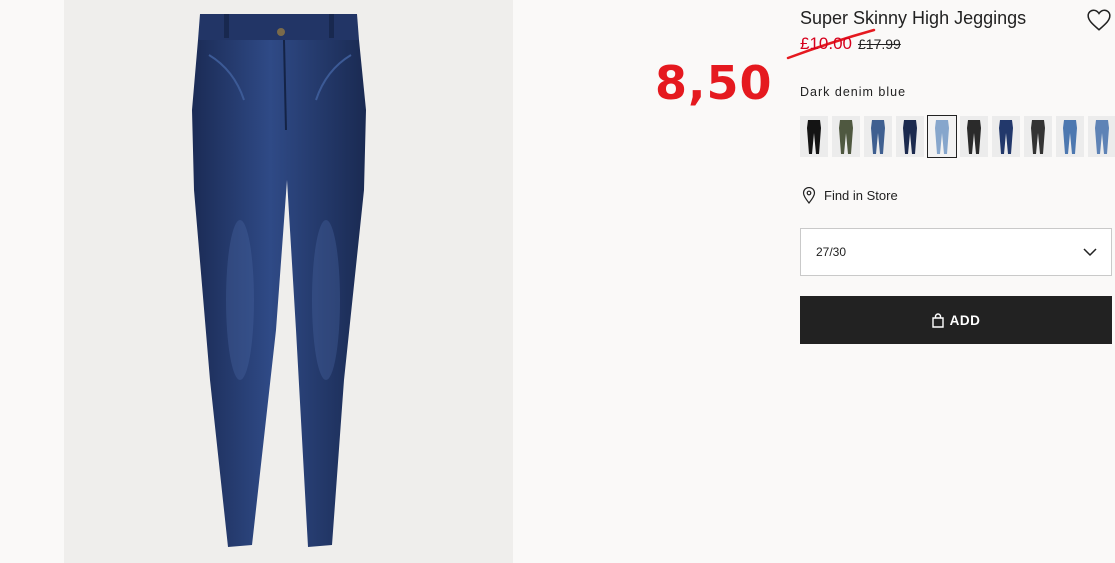  I want to click on wishlist-heart-icon, so click(1099, 20).